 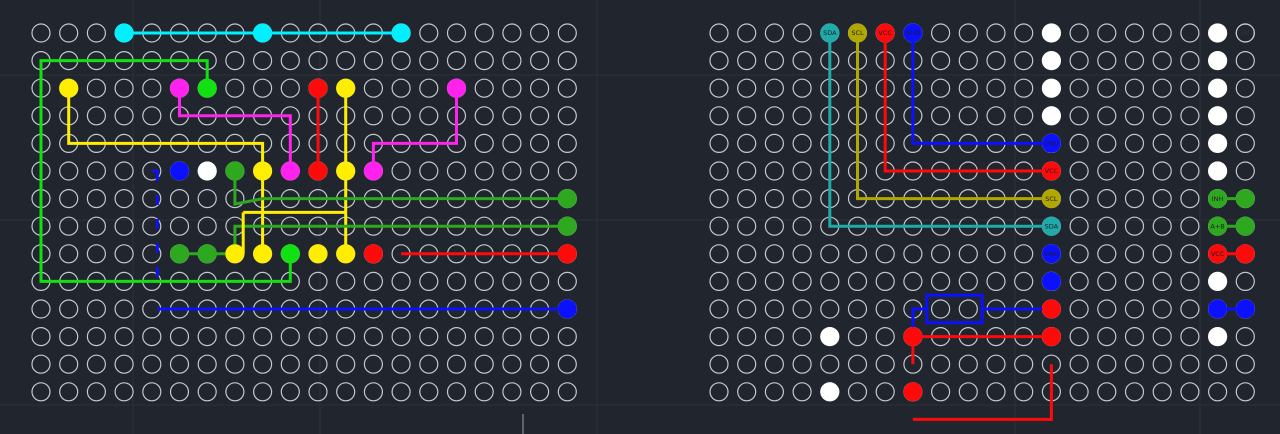 I want to click on pin-blue, so click(x=179, y=171).